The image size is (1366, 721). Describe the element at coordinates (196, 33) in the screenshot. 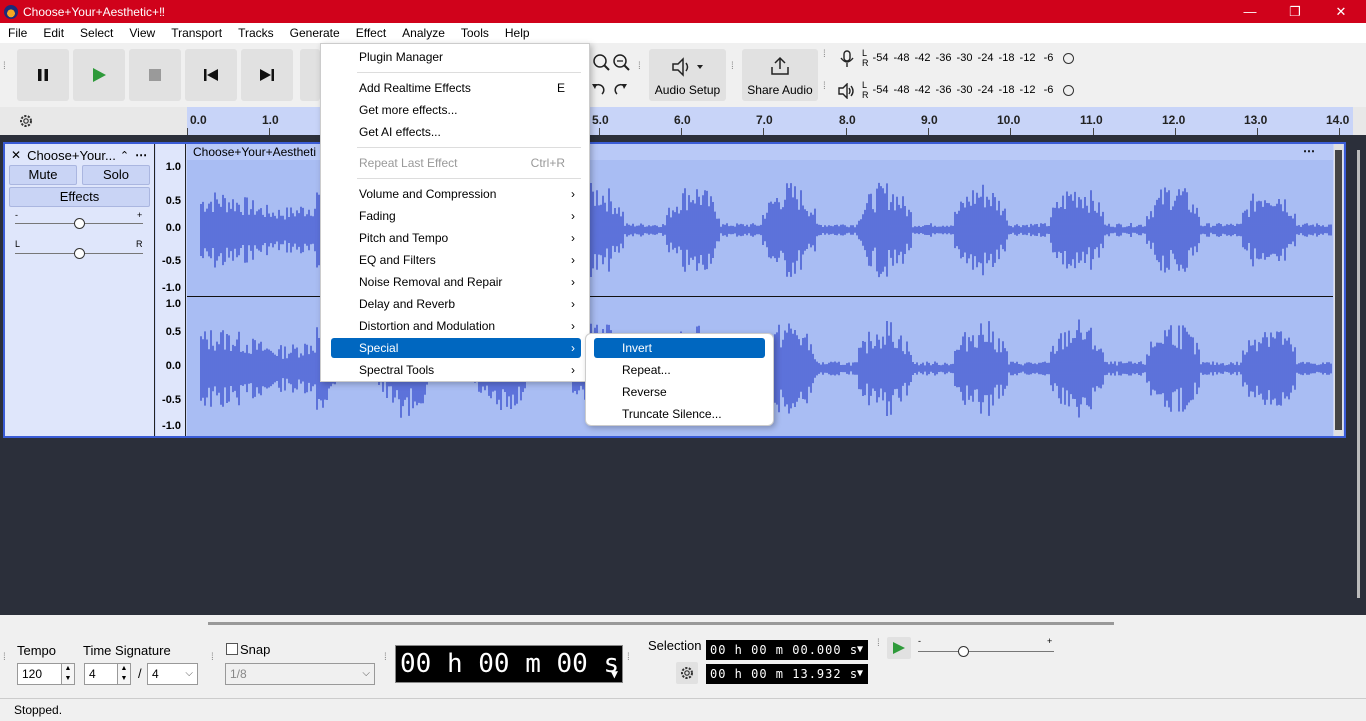

I see `menu-transport: Transport` at that location.